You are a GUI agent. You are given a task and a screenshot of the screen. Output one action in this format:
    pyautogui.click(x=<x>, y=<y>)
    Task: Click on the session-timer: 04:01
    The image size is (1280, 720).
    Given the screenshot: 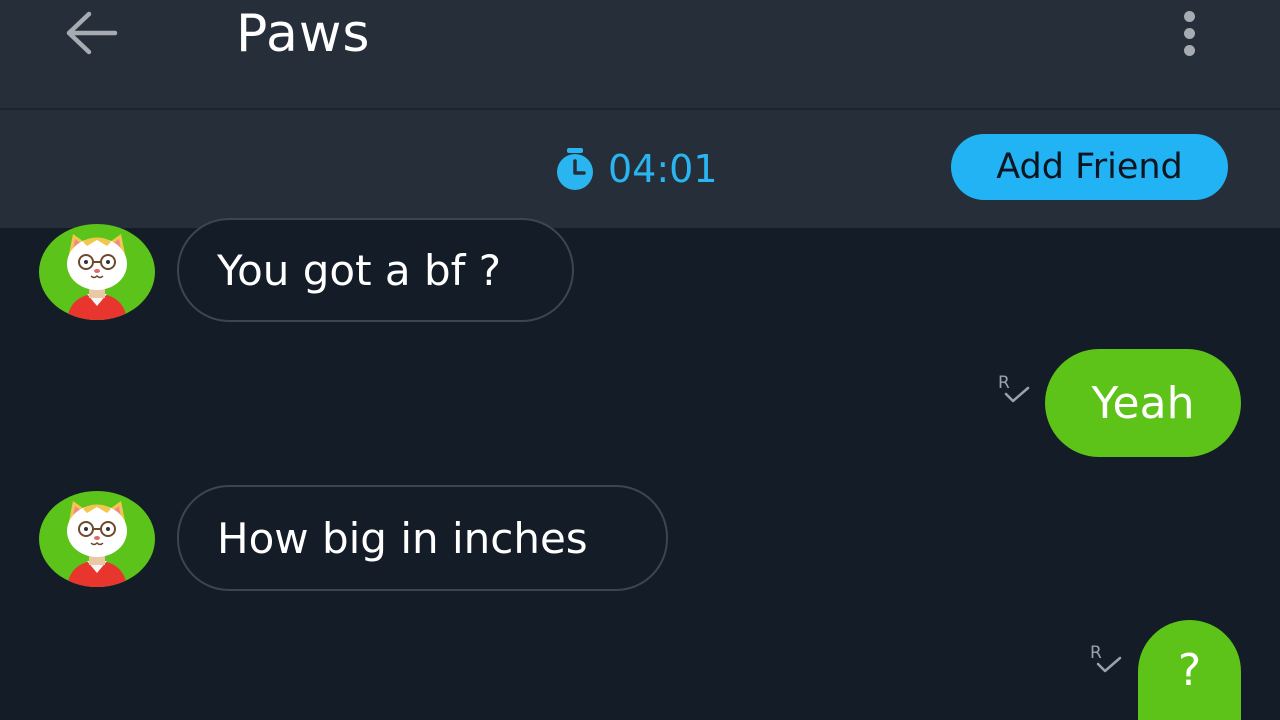 What is the action you would take?
    pyautogui.click(x=636, y=169)
    